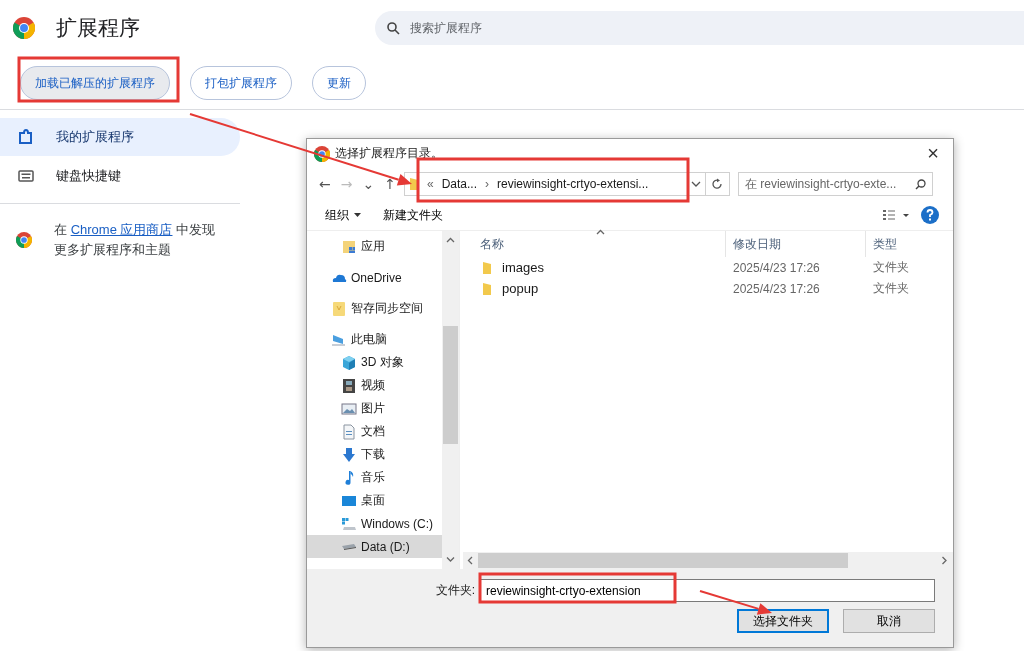  Describe the element at coordinates (796, 244) in the screenshot. I see `column-header: 修改日期` at that location.